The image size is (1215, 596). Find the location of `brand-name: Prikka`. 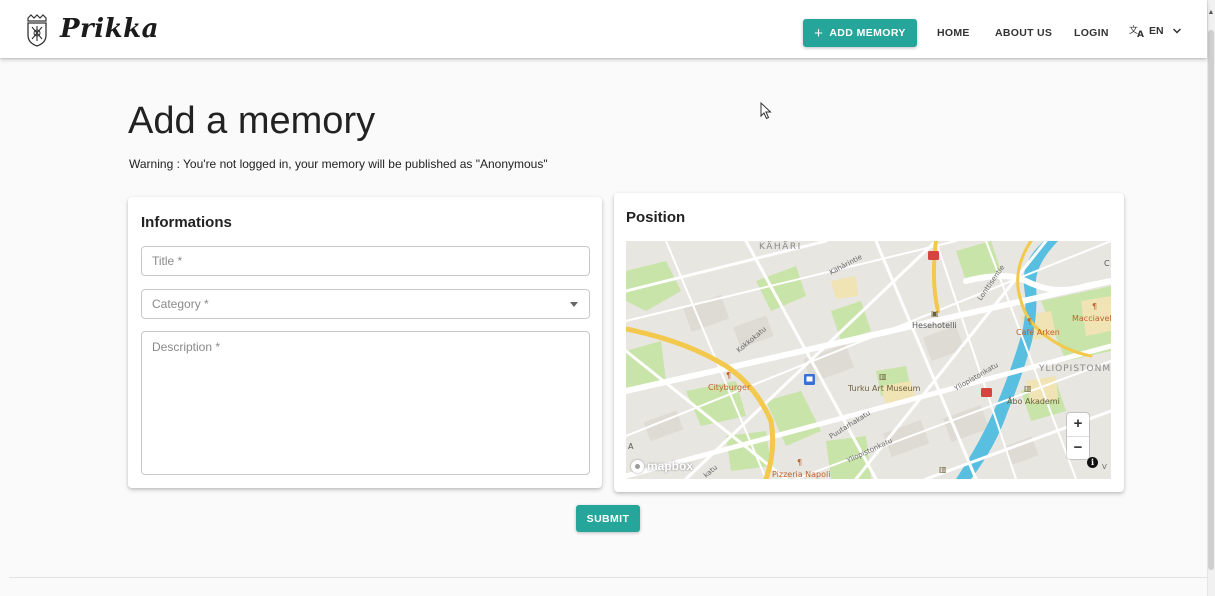

brand-name: Prikka is located at coordinates (109, 29).